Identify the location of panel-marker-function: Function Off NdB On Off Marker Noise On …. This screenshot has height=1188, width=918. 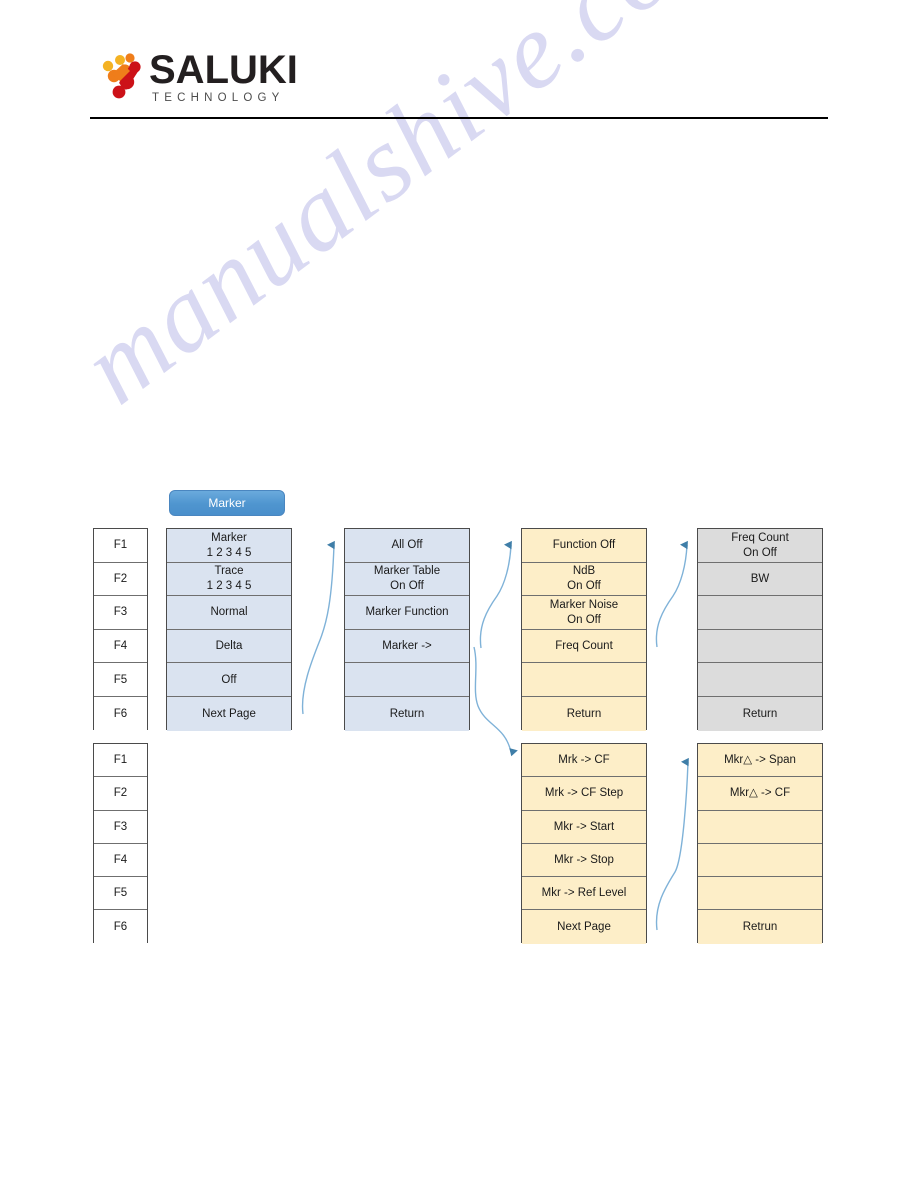
(584, 629).